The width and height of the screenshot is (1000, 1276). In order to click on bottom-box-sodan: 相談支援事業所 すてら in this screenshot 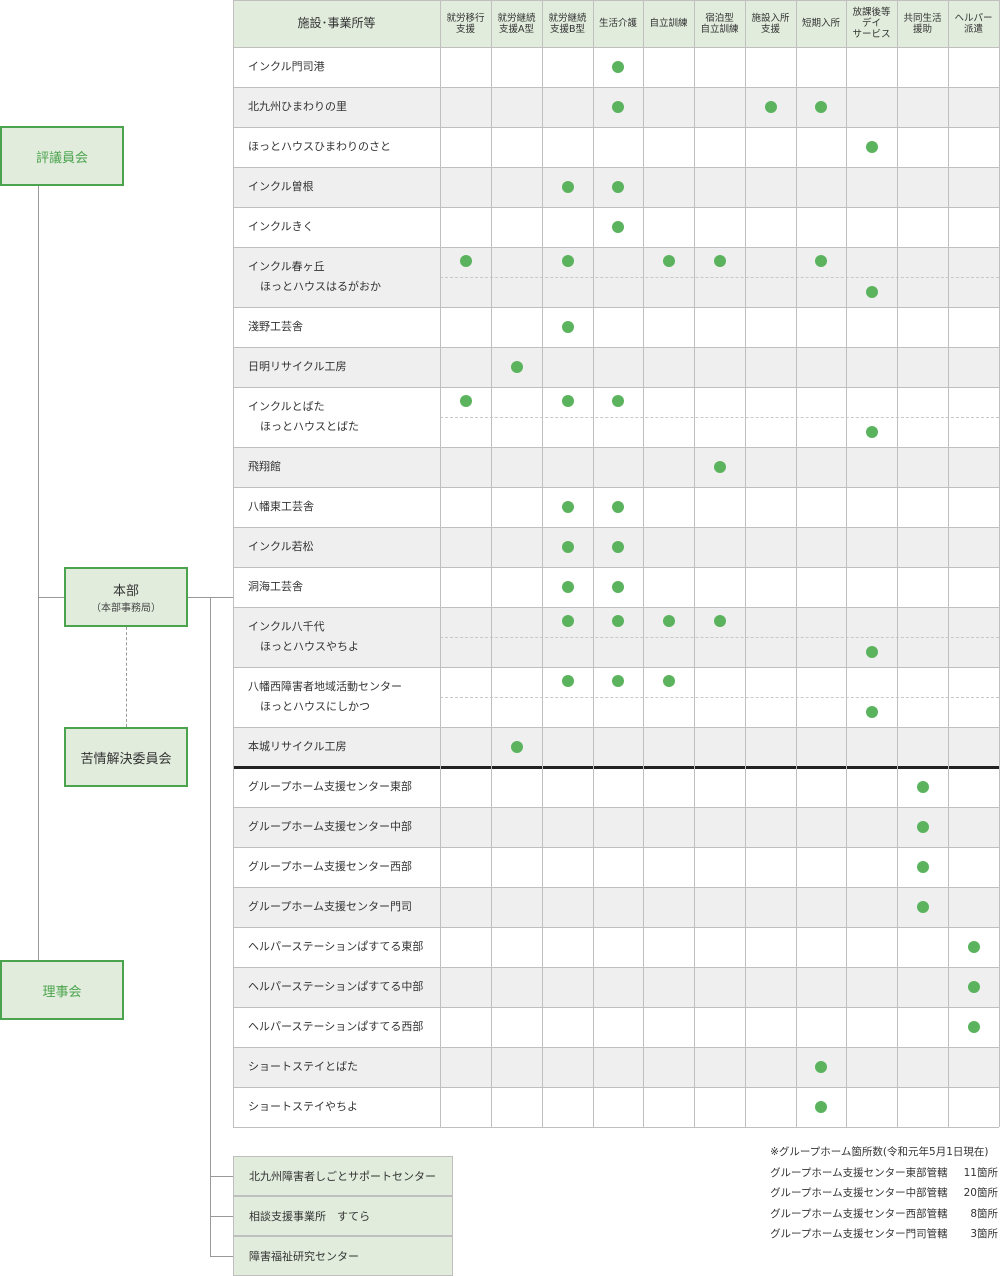, I will do `click(343, 1216)`.